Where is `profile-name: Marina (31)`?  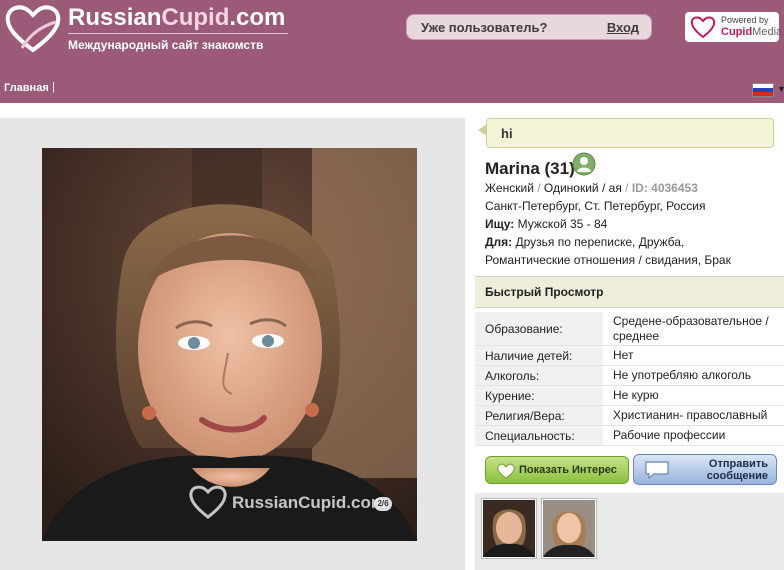
profile-name: Marina (31) is located at coordinates (530, 168).